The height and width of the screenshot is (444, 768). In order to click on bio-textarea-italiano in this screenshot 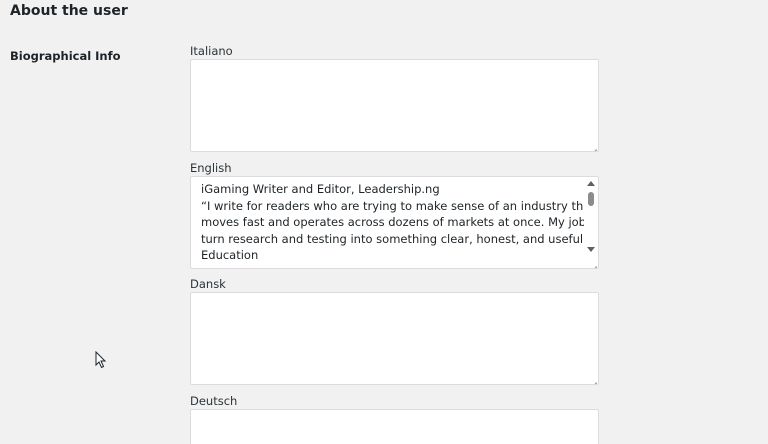, I will do `click(394, 105)`.